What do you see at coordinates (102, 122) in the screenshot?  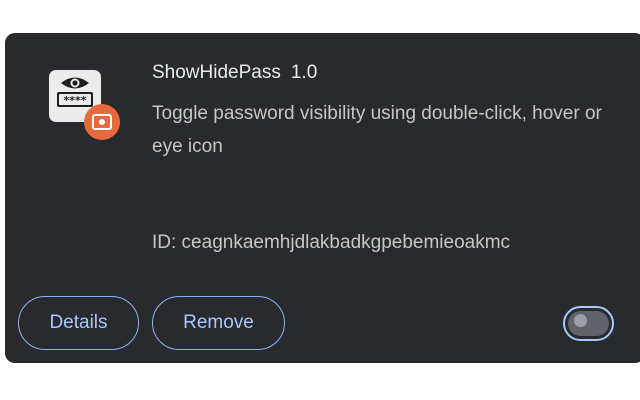 I see `policy-badge-icon` at bounding box center [102, 122].